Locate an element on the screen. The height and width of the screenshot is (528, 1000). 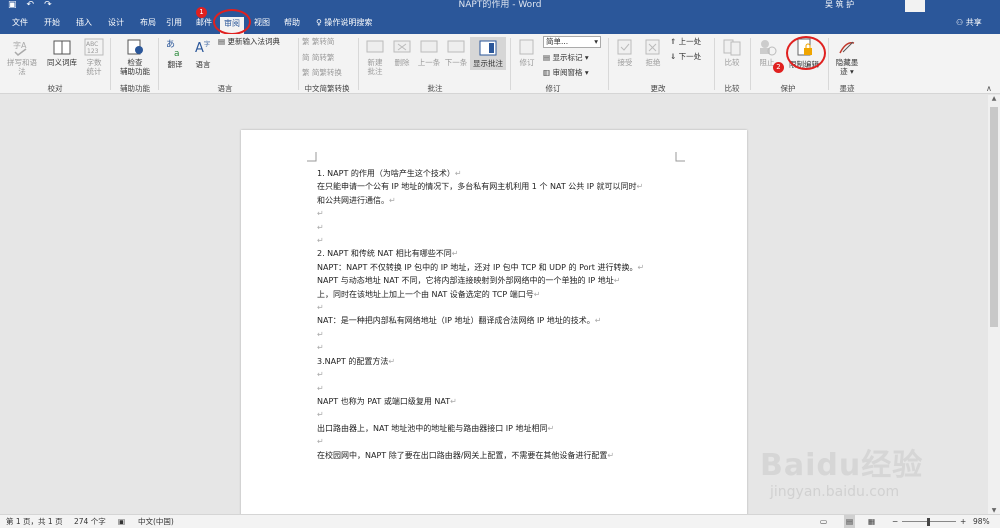
simp-to-trad-button: 简 简转繁 is located at coordinates (318, 58).